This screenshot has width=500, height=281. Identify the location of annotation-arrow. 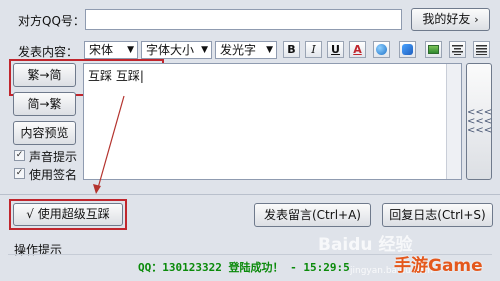
(109, 144).